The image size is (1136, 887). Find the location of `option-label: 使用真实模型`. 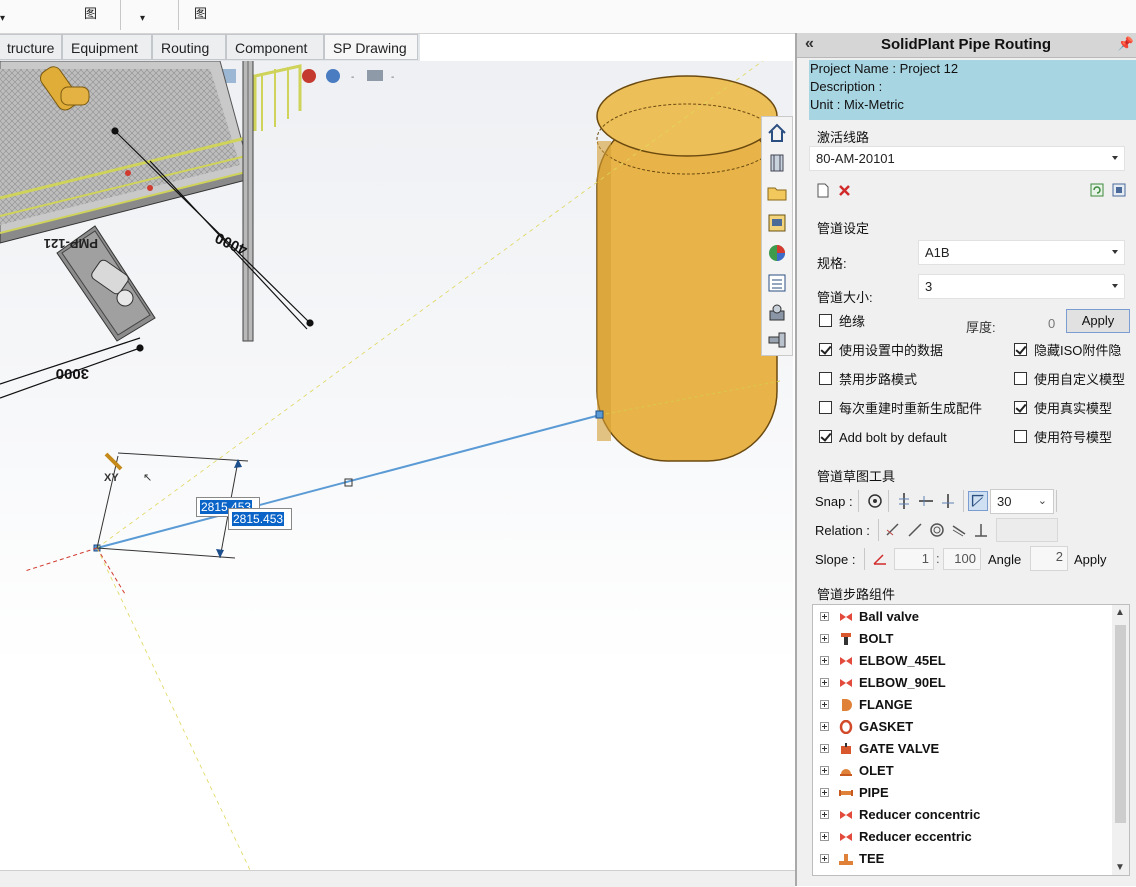

option-label: 使用真实模型 is located at coordinates (1073, 408).